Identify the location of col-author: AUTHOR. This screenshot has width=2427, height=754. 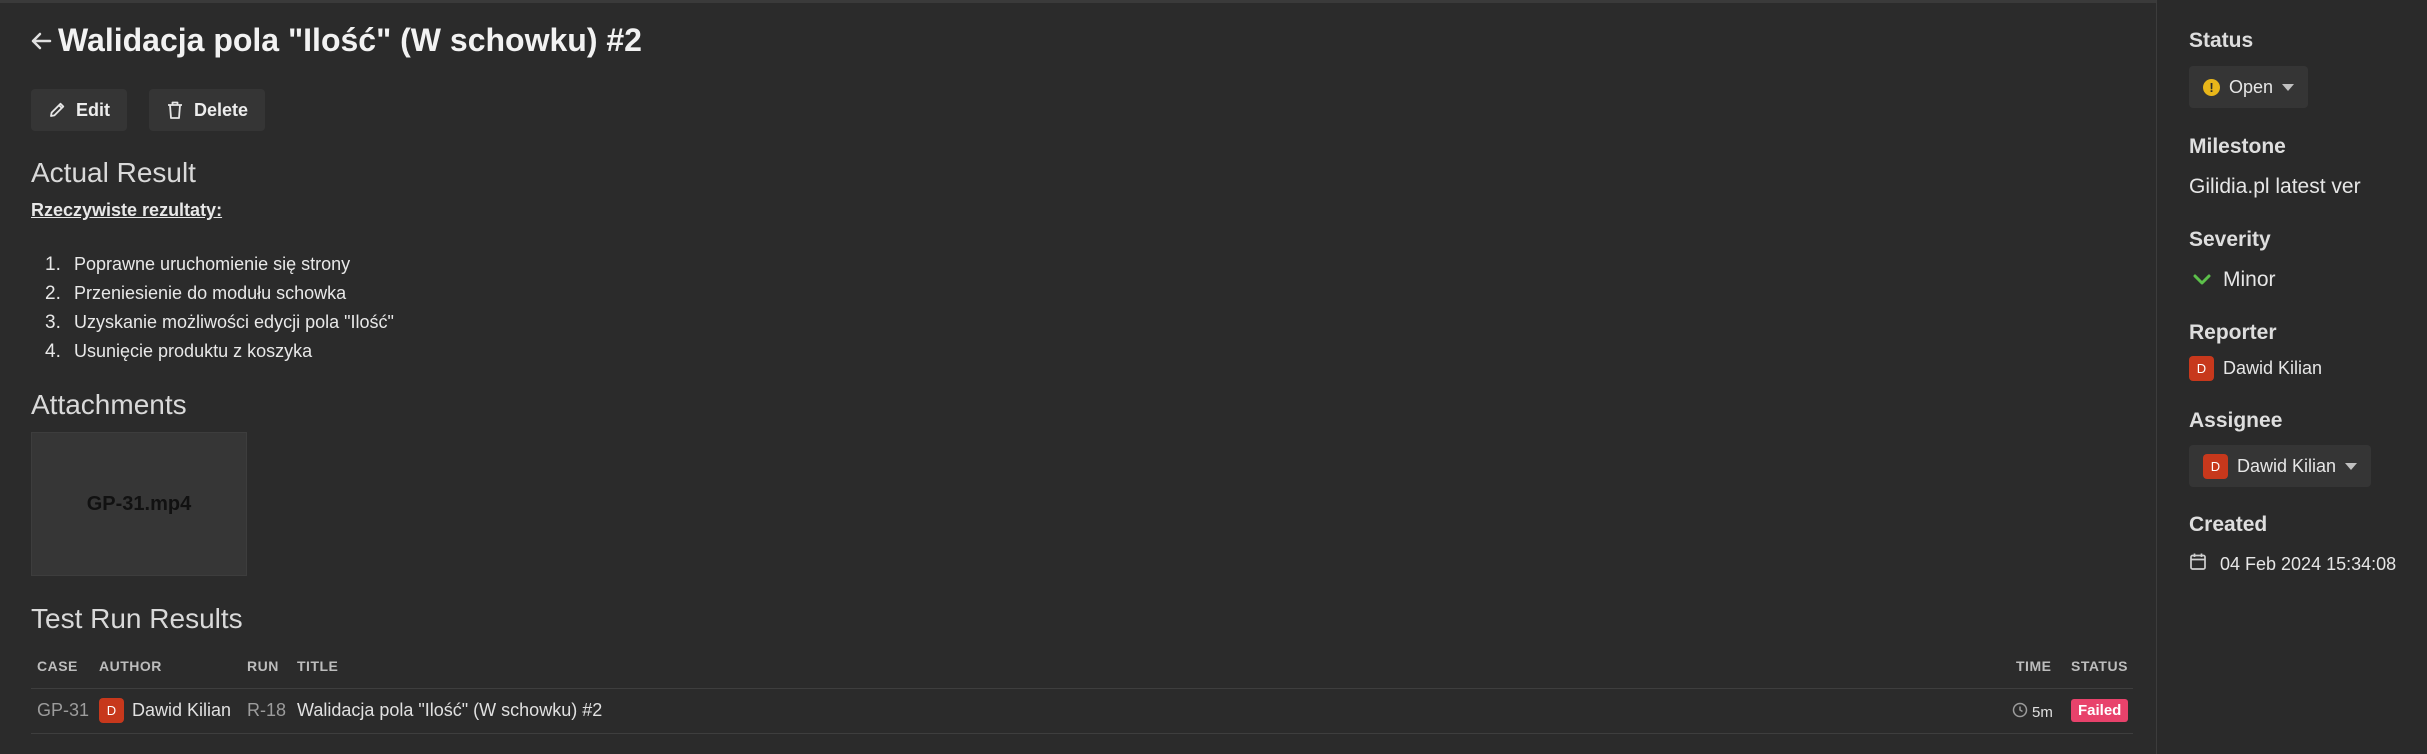
(130, 666).